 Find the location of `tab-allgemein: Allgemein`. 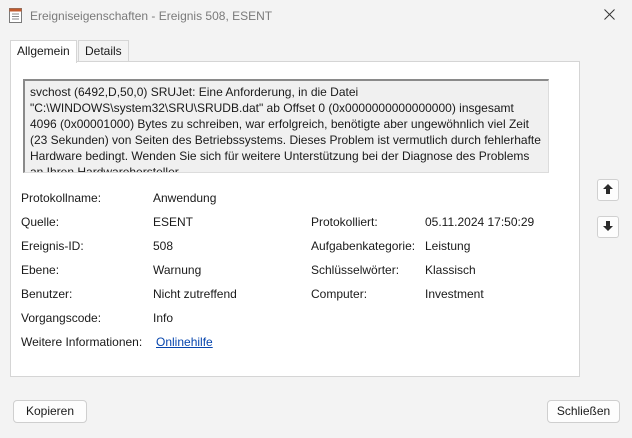

tab-allgemein: Allgemein is located at coordinates (43, 51).